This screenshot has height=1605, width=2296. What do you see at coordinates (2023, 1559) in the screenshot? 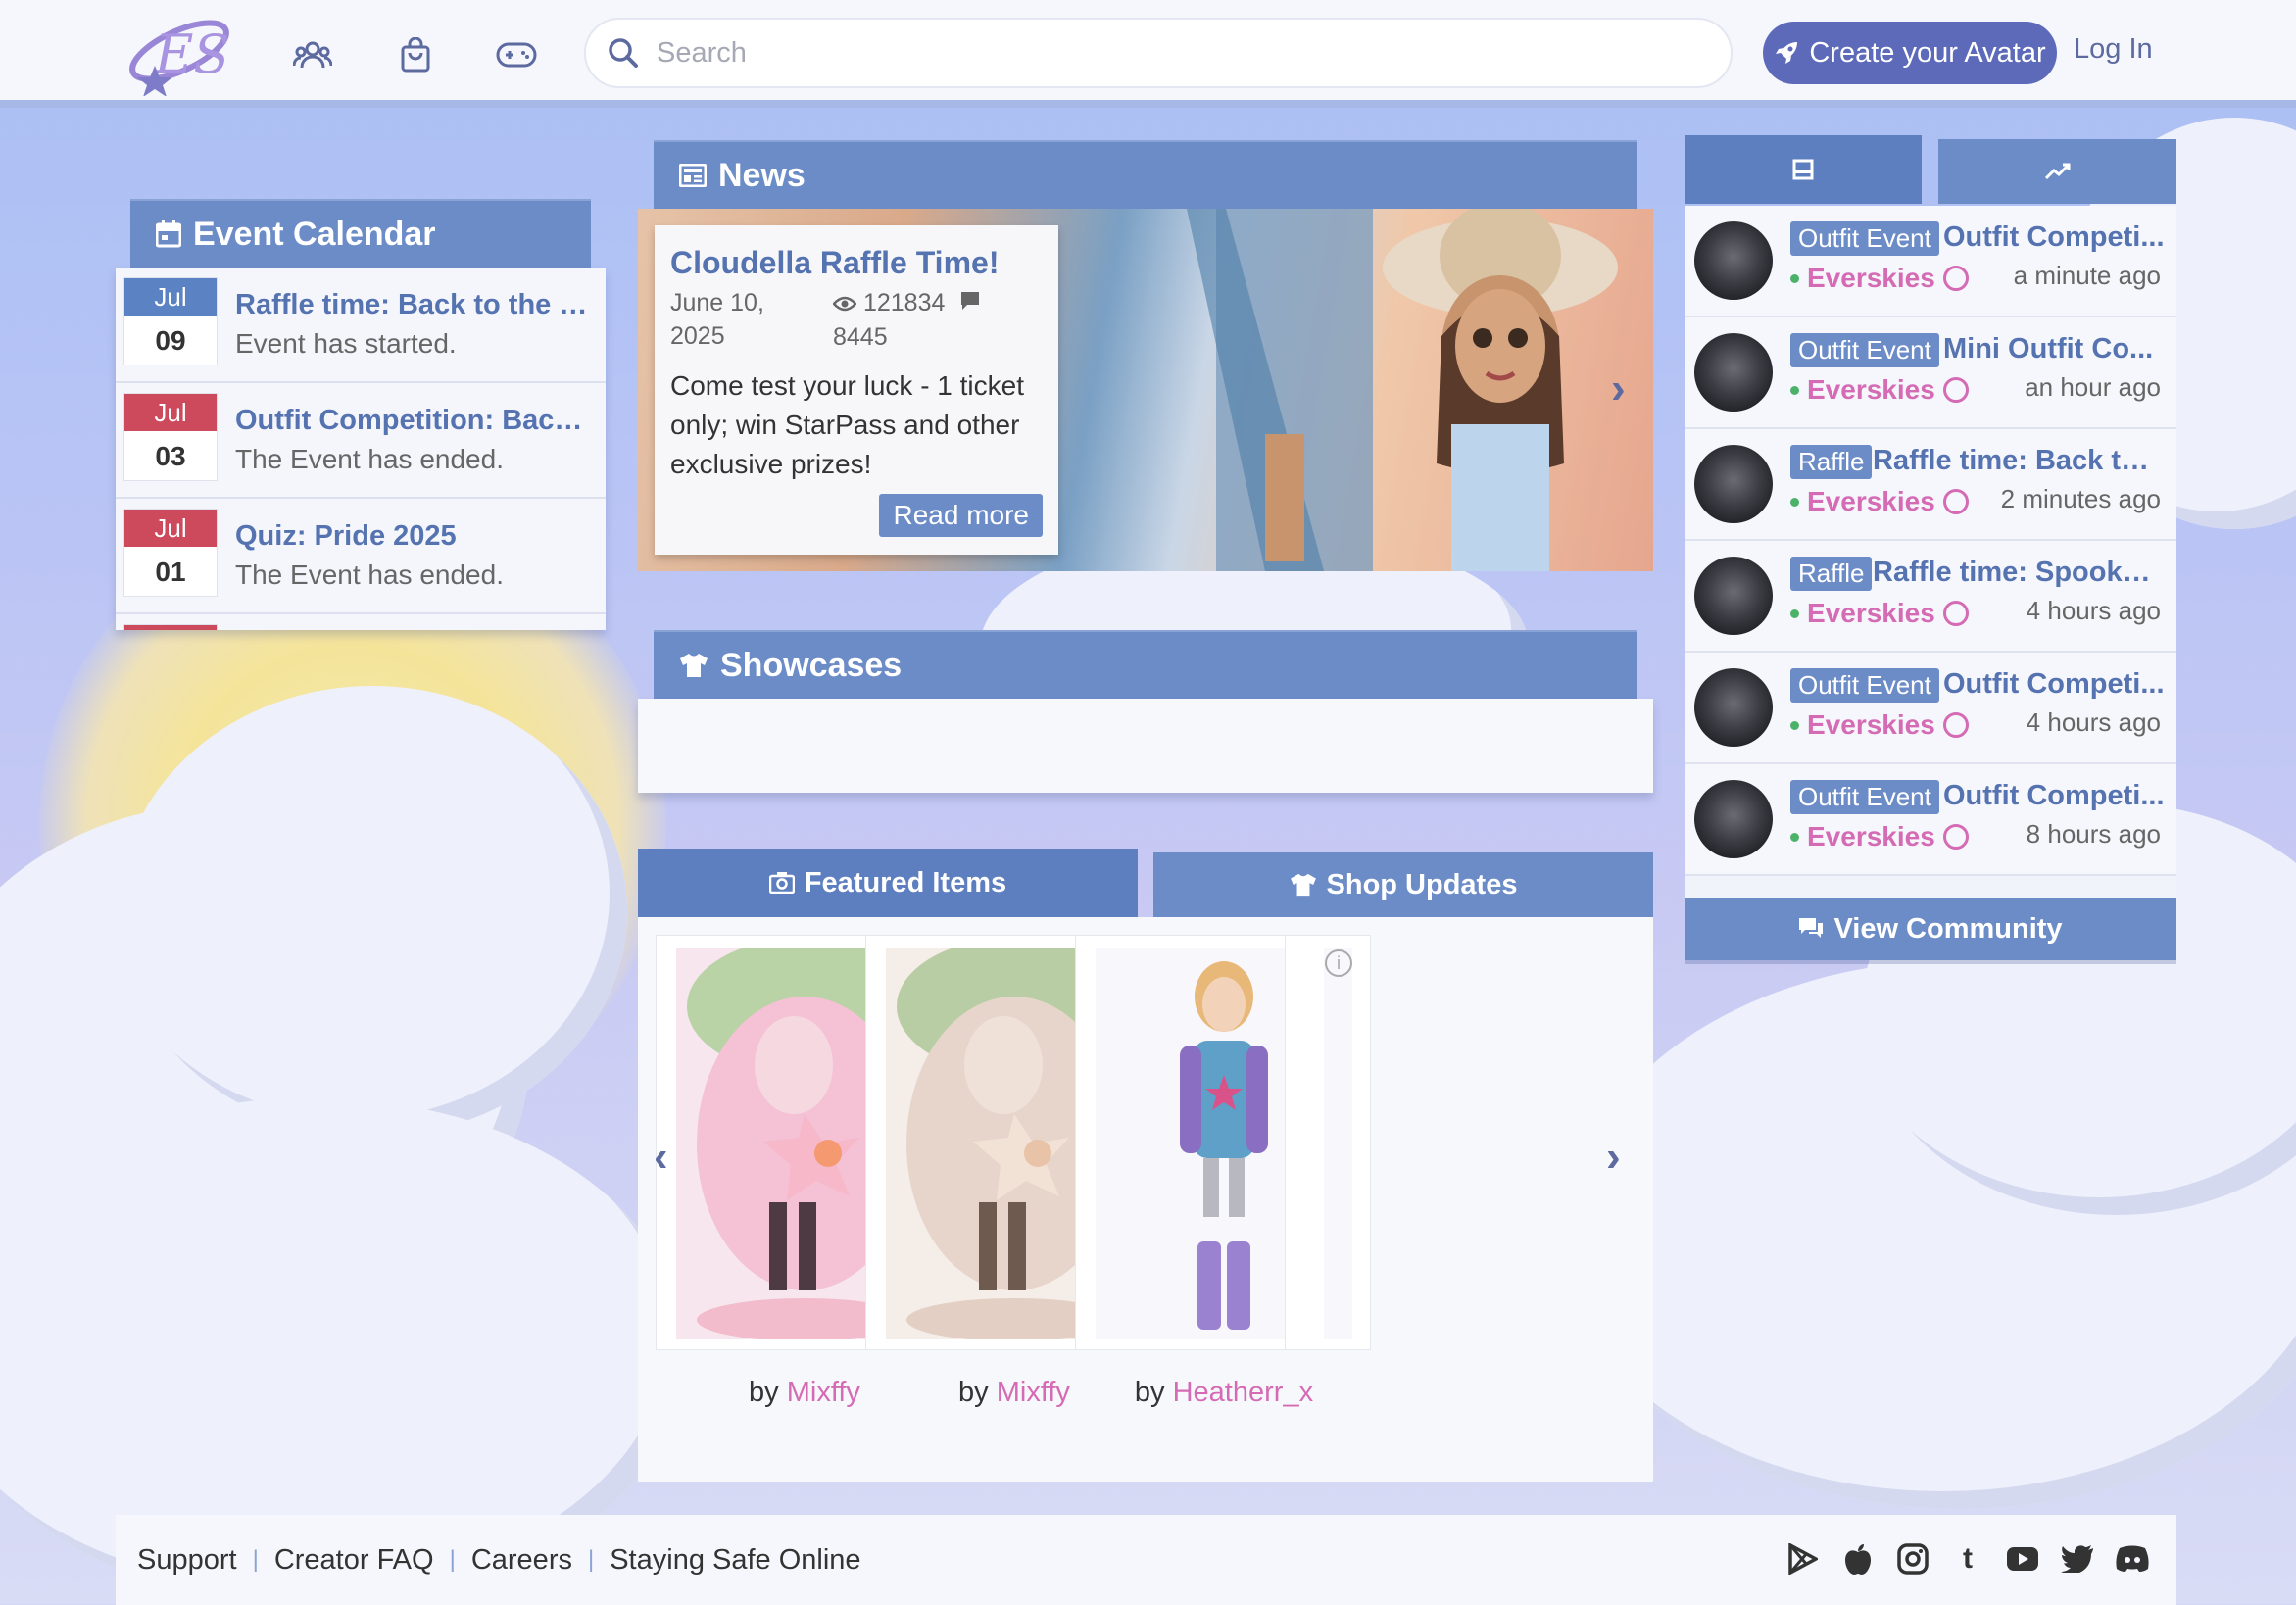
I see `youtube-icon` at bounding box center [2023, 1559].